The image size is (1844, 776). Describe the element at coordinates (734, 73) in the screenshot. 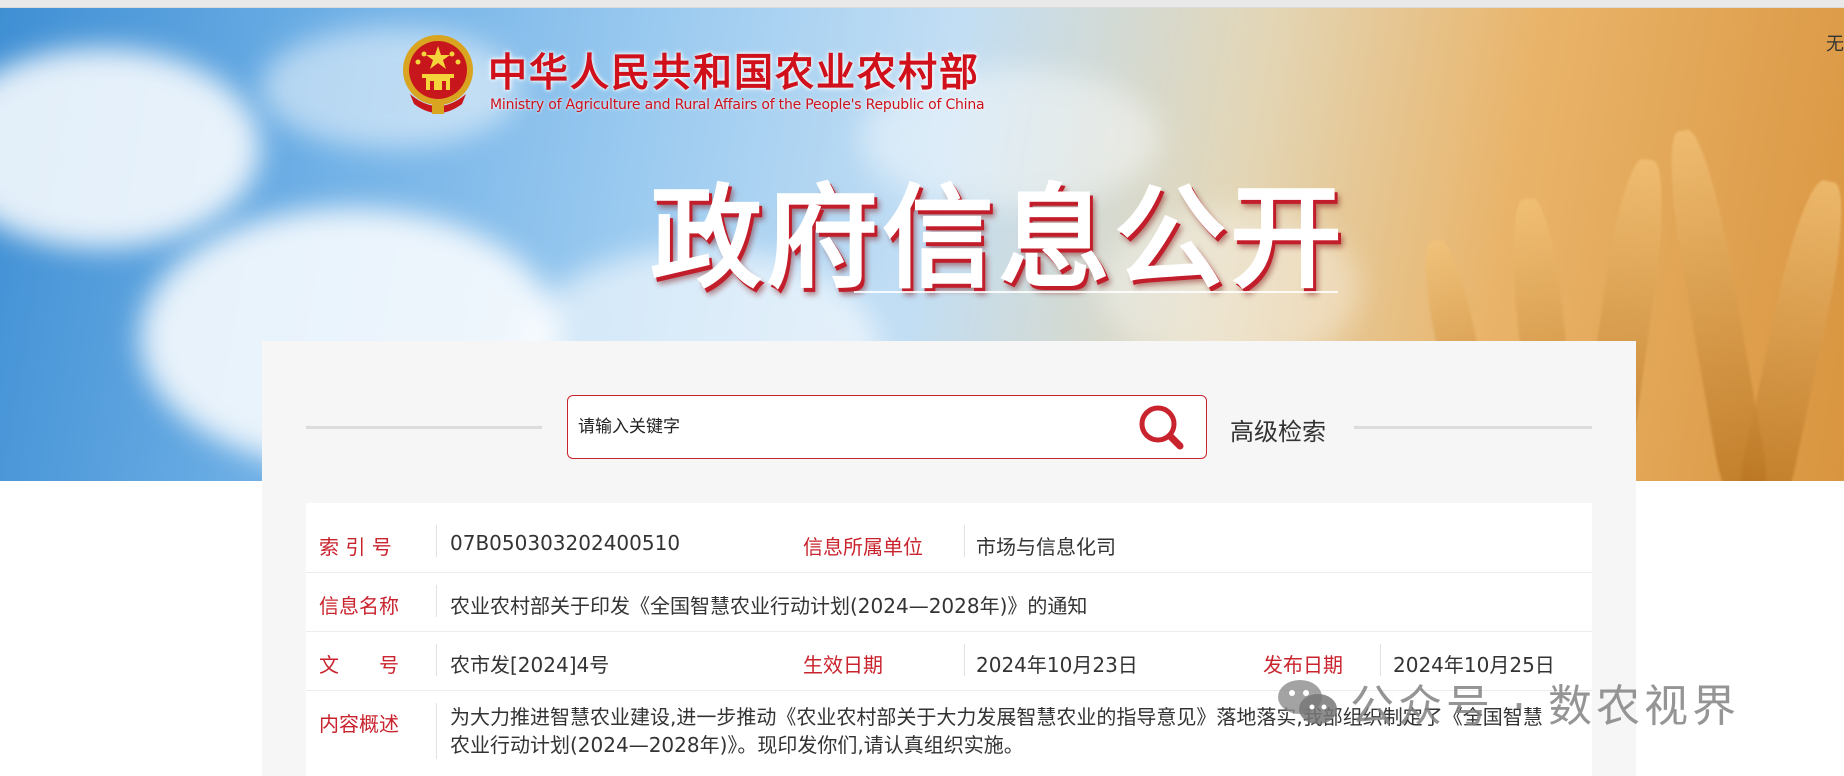

I see `ministry-name-cn: 中华人民共和国农业农村部` at that location.